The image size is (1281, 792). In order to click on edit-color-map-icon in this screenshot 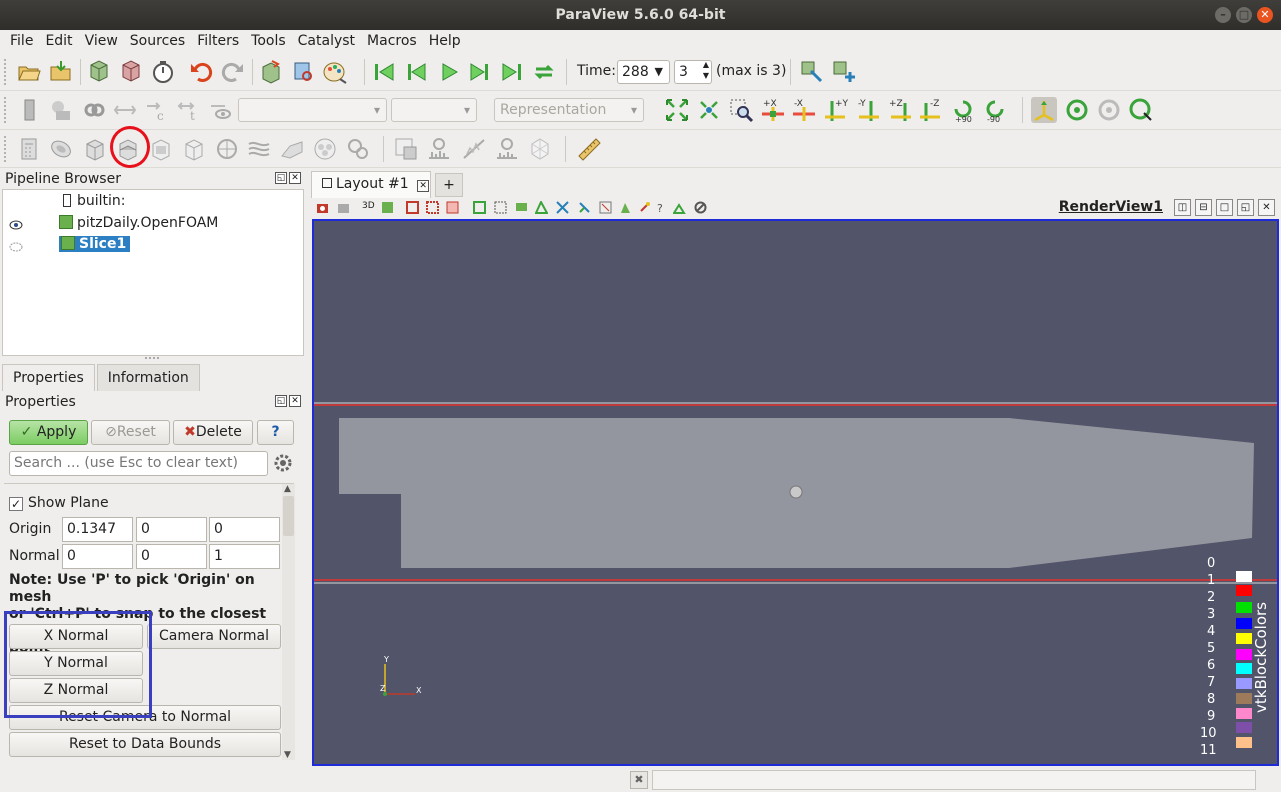, I will do `click(61, 110)`.